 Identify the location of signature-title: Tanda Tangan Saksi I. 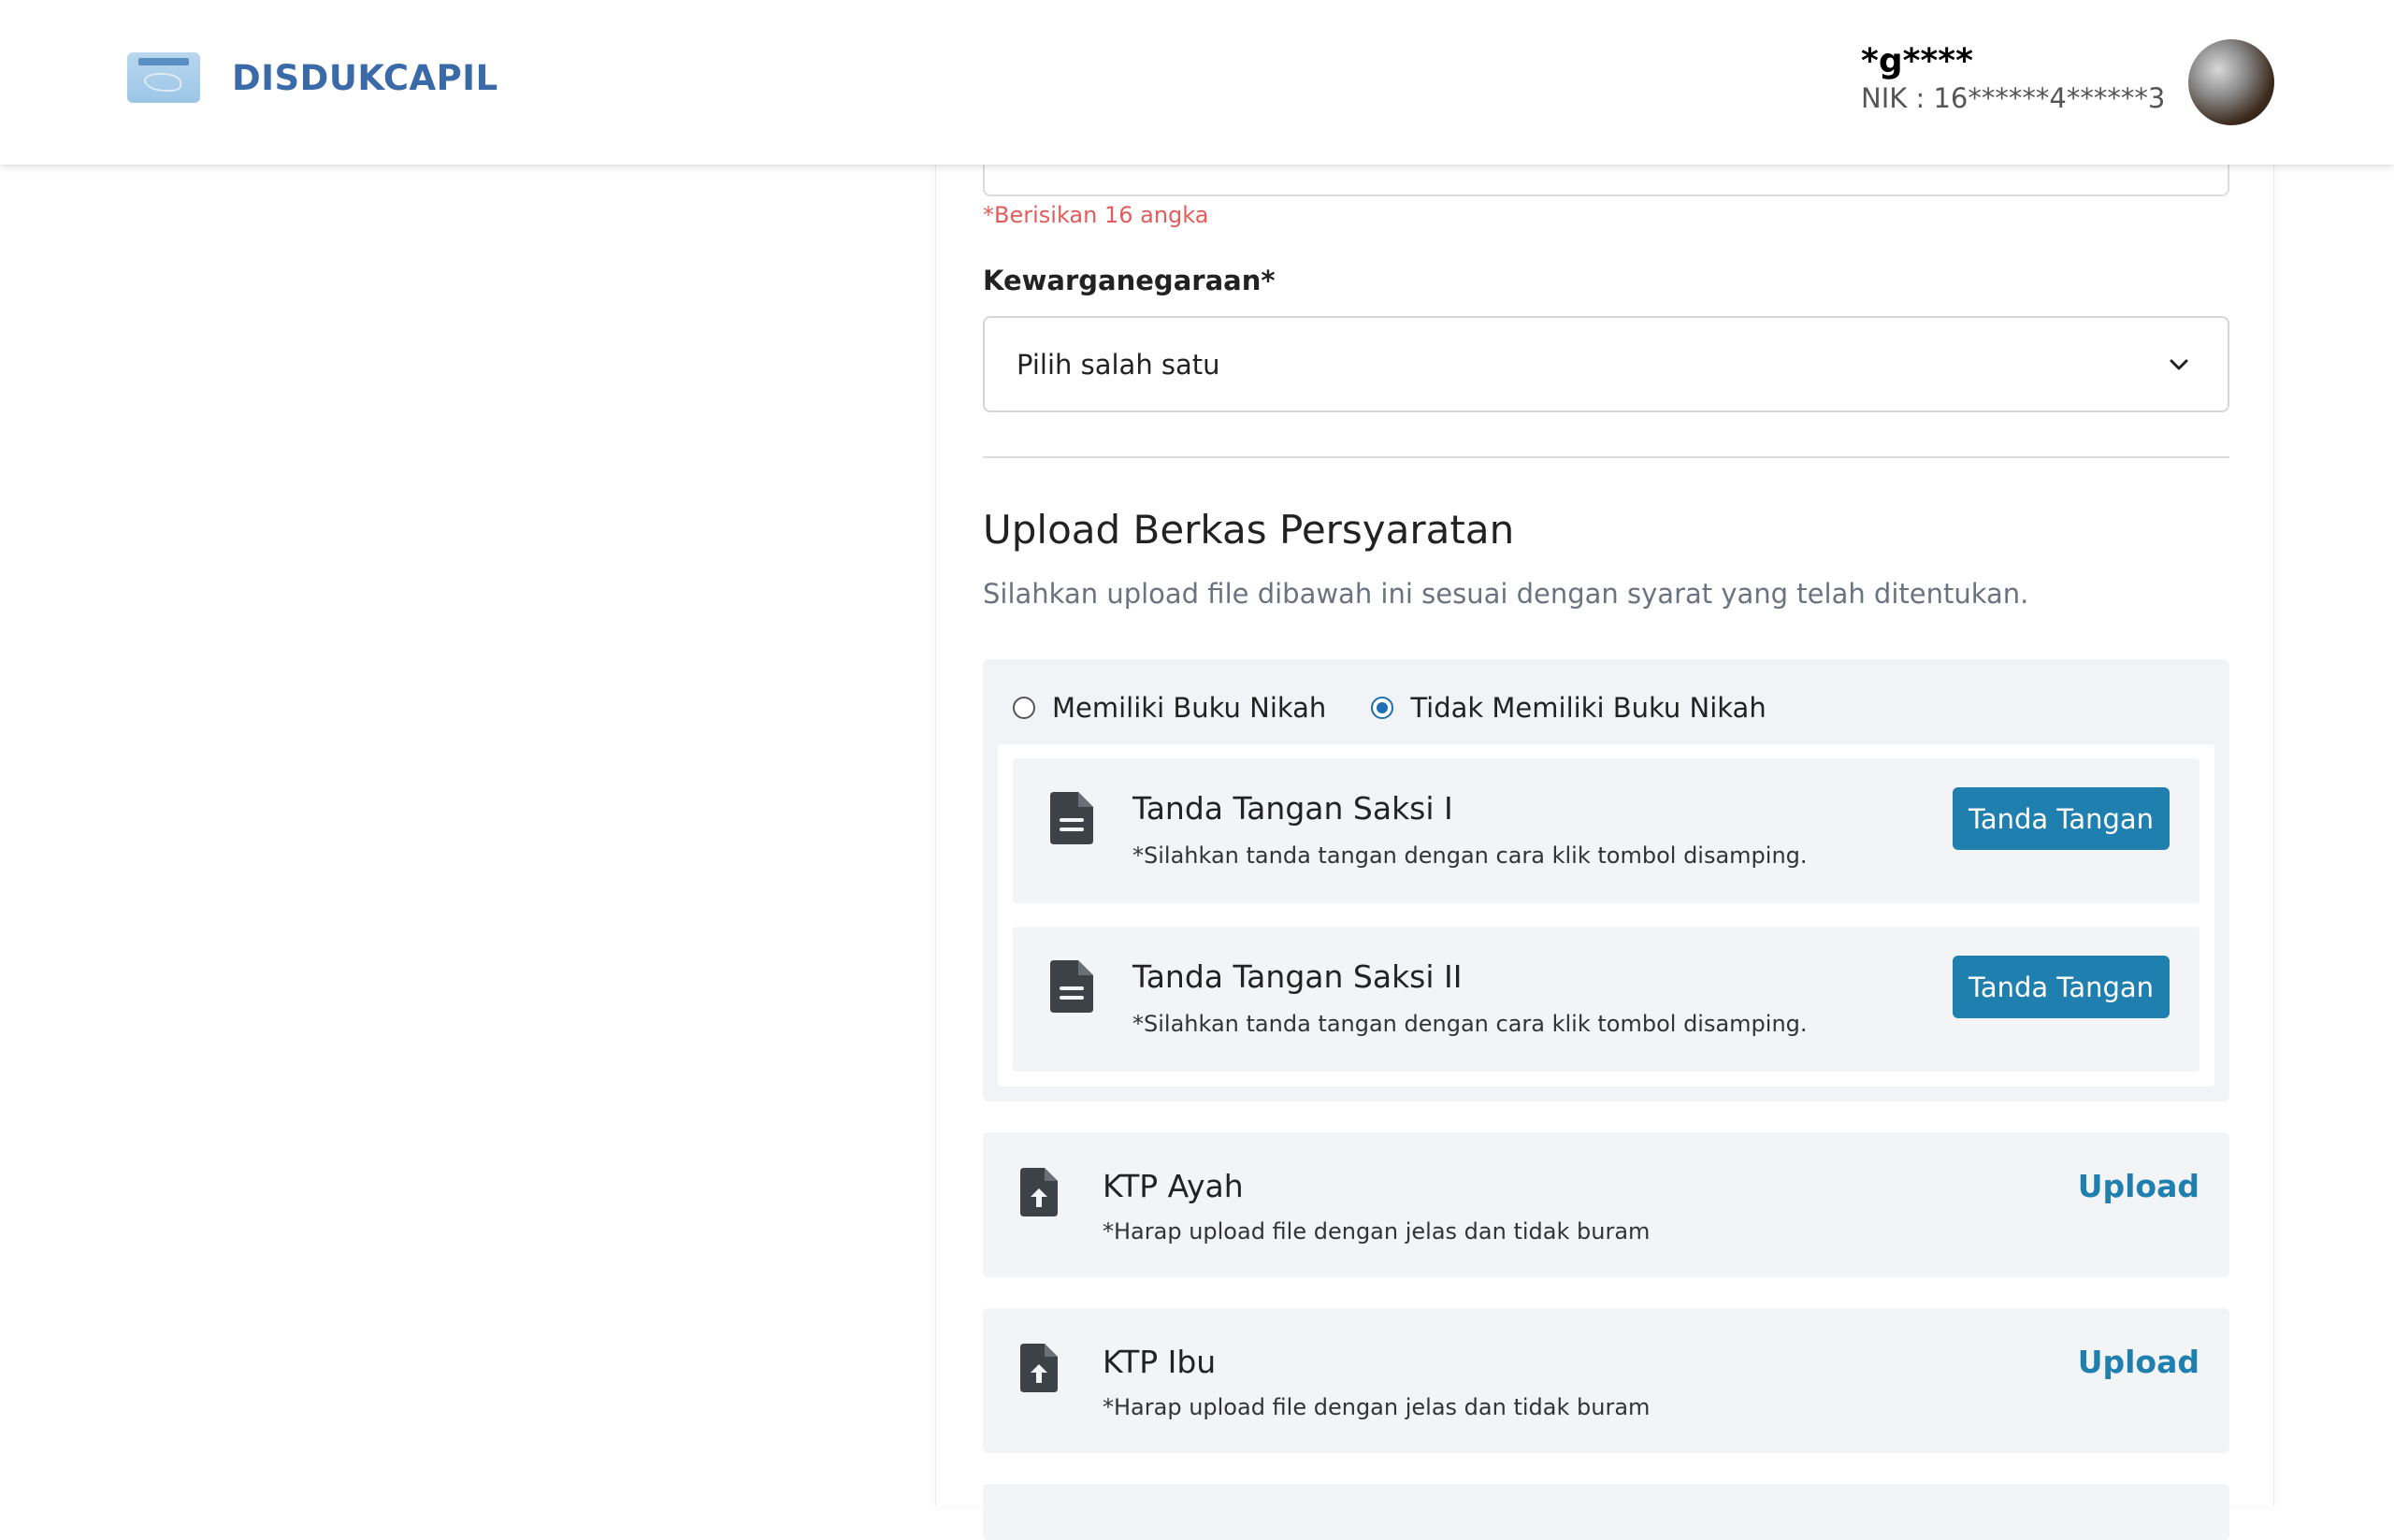
(1292, 808).